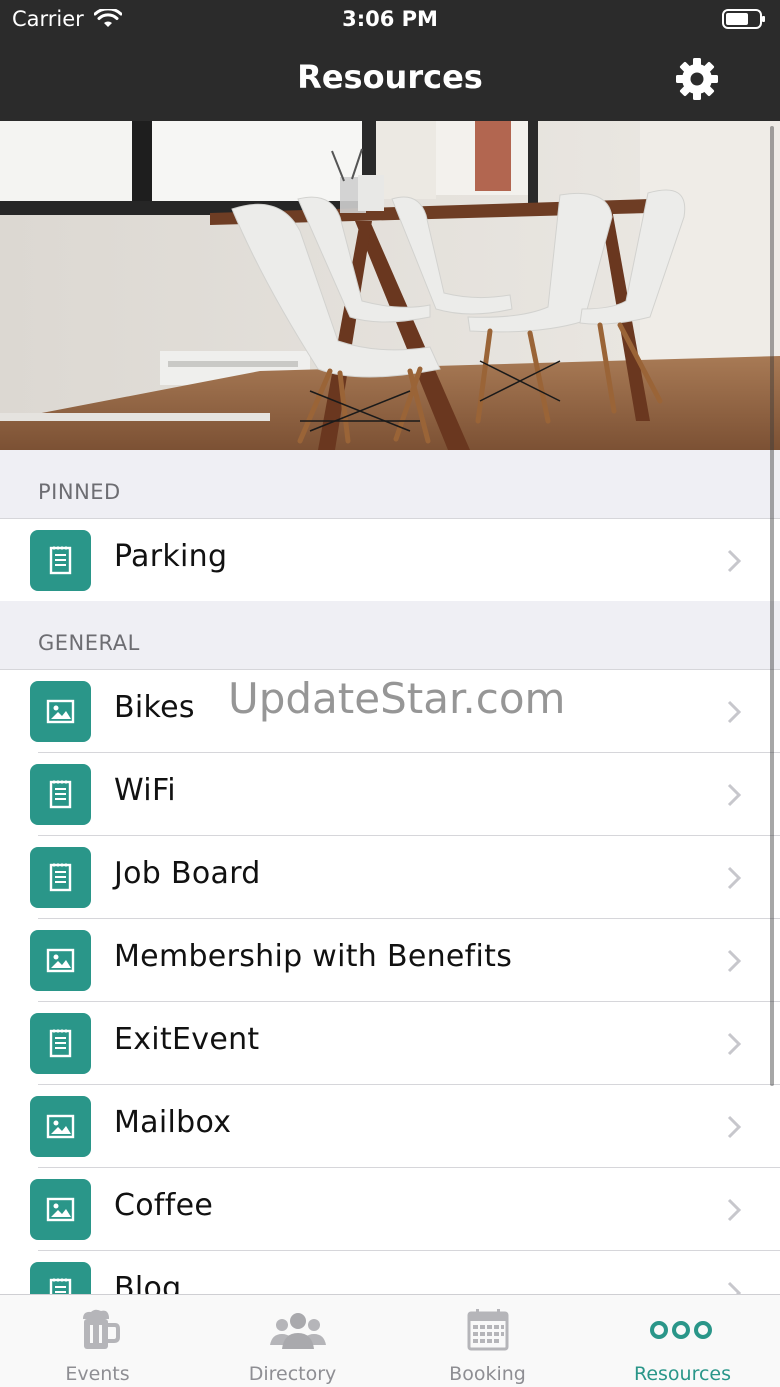  What do you see at coordinates (487, 1374) in the screenshot?
I see `tab-label: Booking` at bounding box center [487, 1374].